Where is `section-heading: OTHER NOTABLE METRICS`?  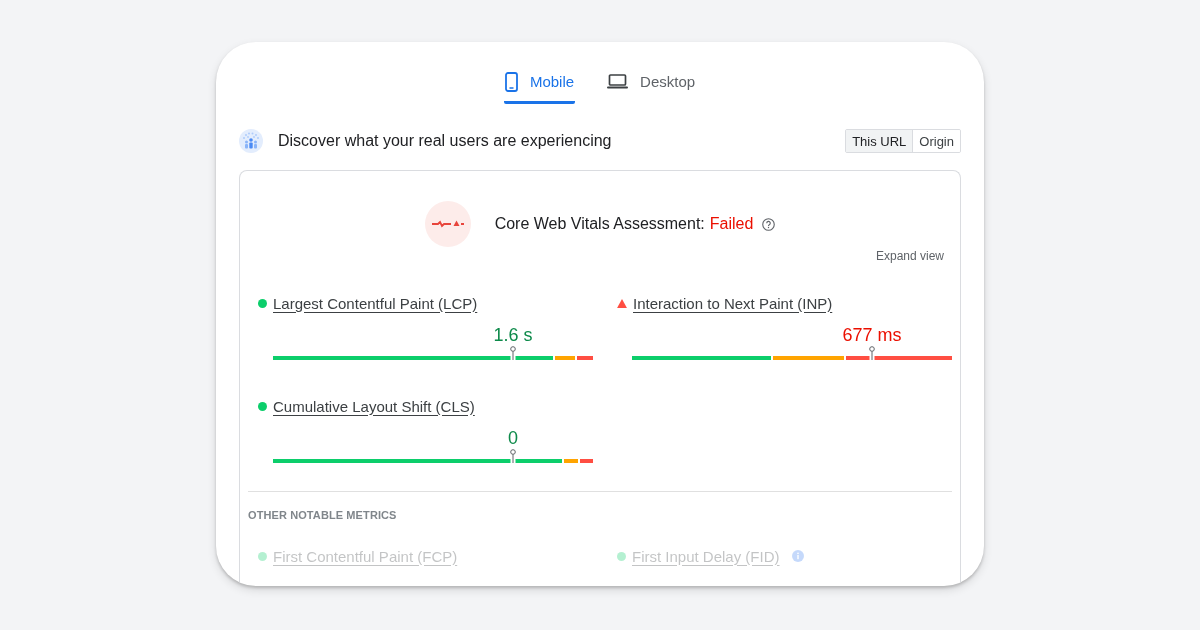
section-heading: OTHER NOTABLE METRICS is located at coordinates (322, 515).